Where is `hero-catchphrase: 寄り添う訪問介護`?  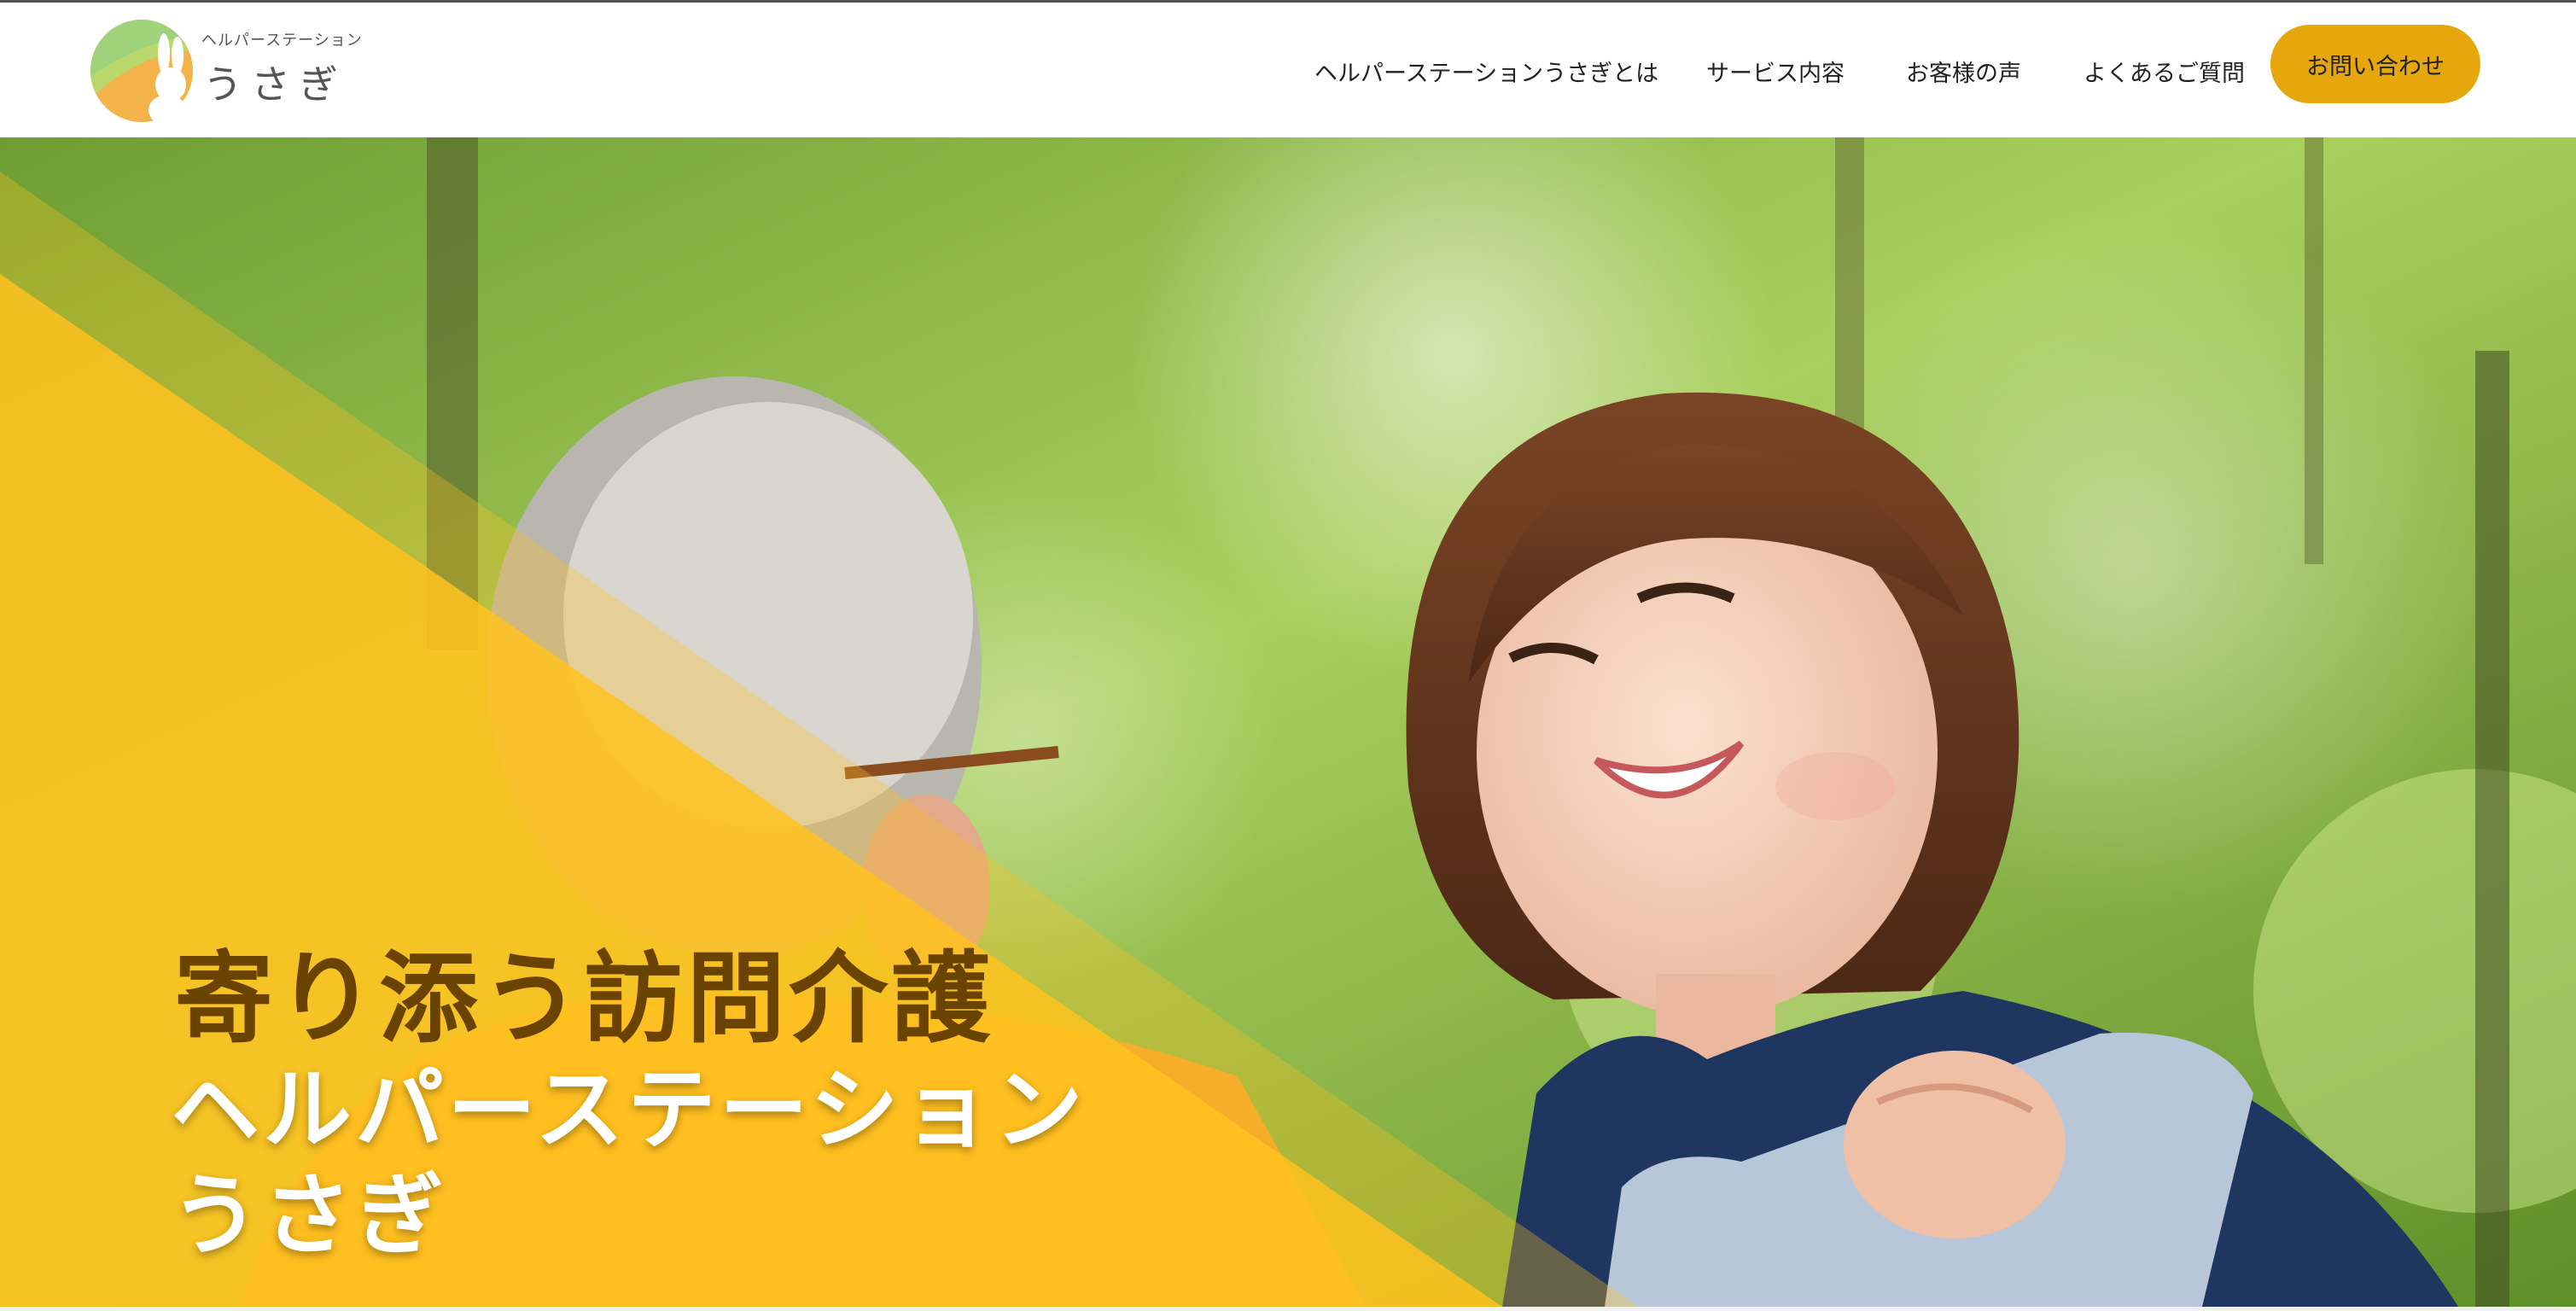 hero-catchphrase: 寄り添う訪問介護 is located at coordinates (584, 999).